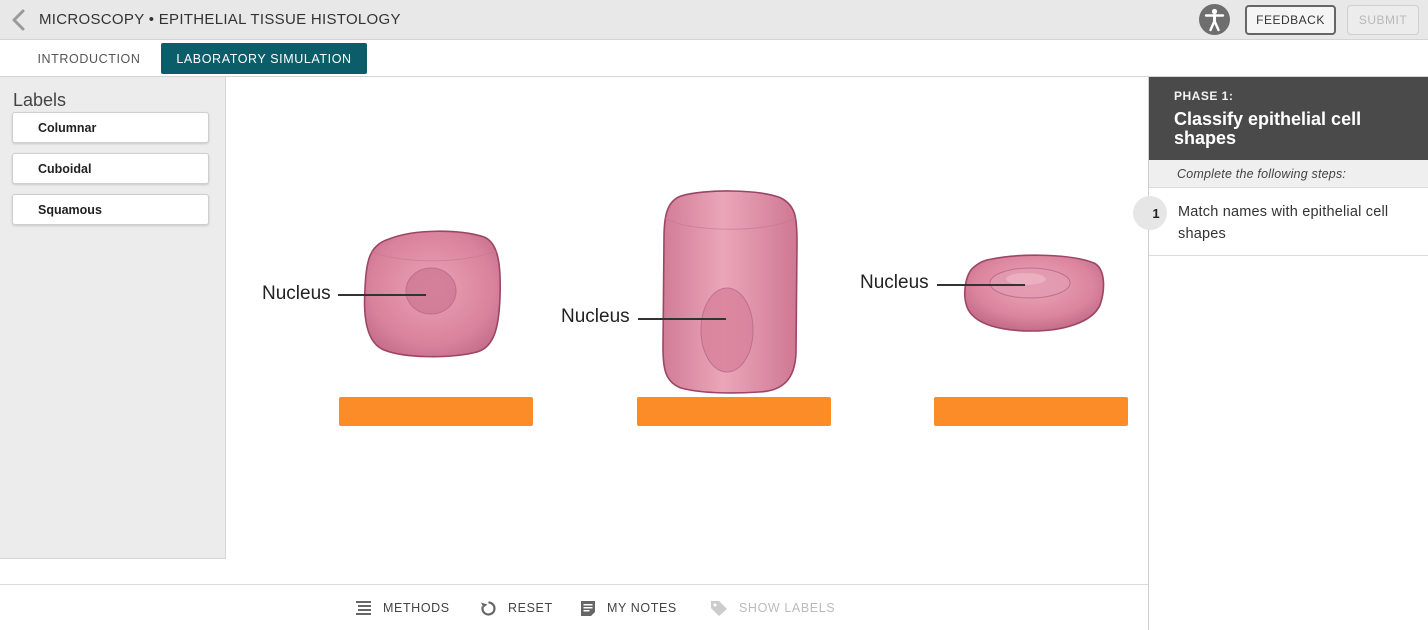 This screenshot has width=1428, height=630. I want to click on bottom-toolbar: METHODS RESET MY NOTES SHOW LABELS, so click(574, 607).